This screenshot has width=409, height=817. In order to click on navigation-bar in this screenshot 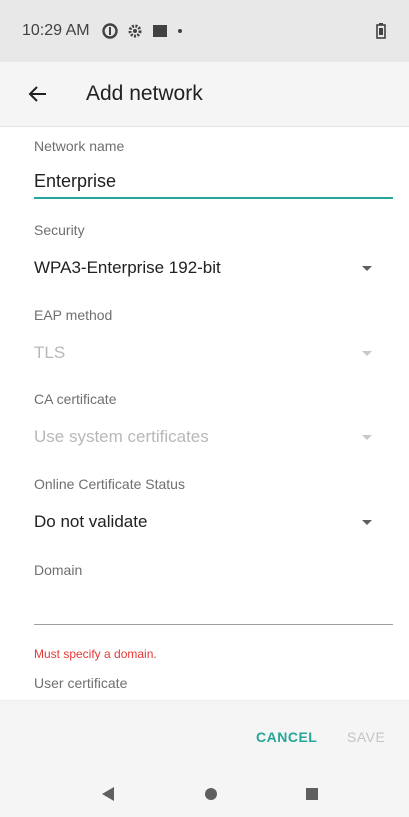, I will do `click(204, 793)`.